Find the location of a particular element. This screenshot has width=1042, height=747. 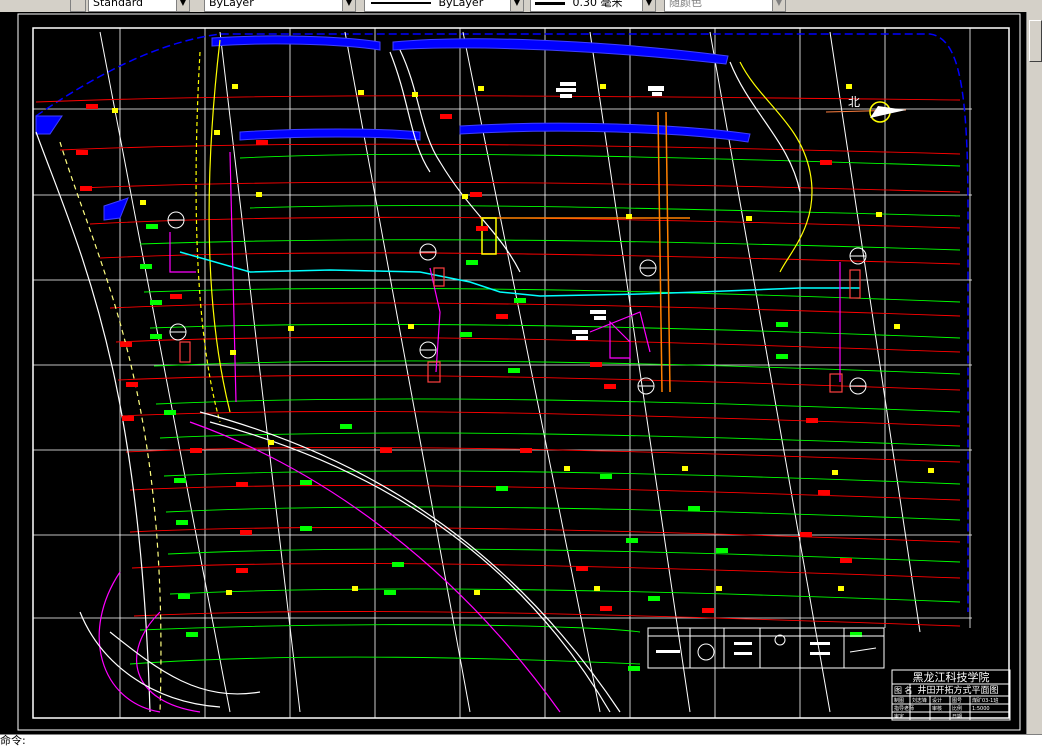

tb-r1c5: 煤矿03-1班 is located at coordinates (985, 700).